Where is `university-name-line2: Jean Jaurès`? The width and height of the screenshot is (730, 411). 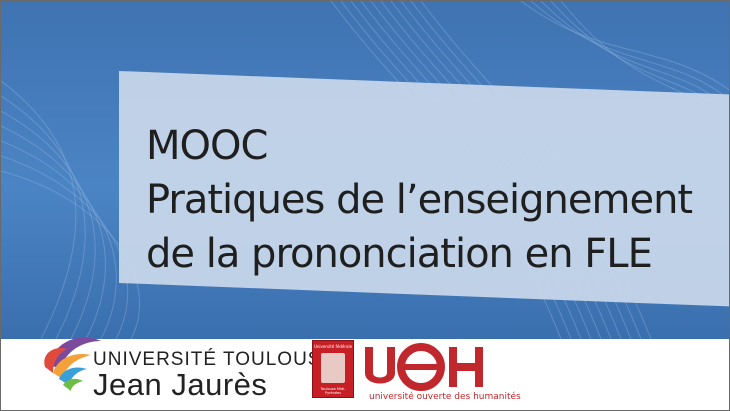 university-name-line2: Jean Jaurès is located at coordinates (180, 384).